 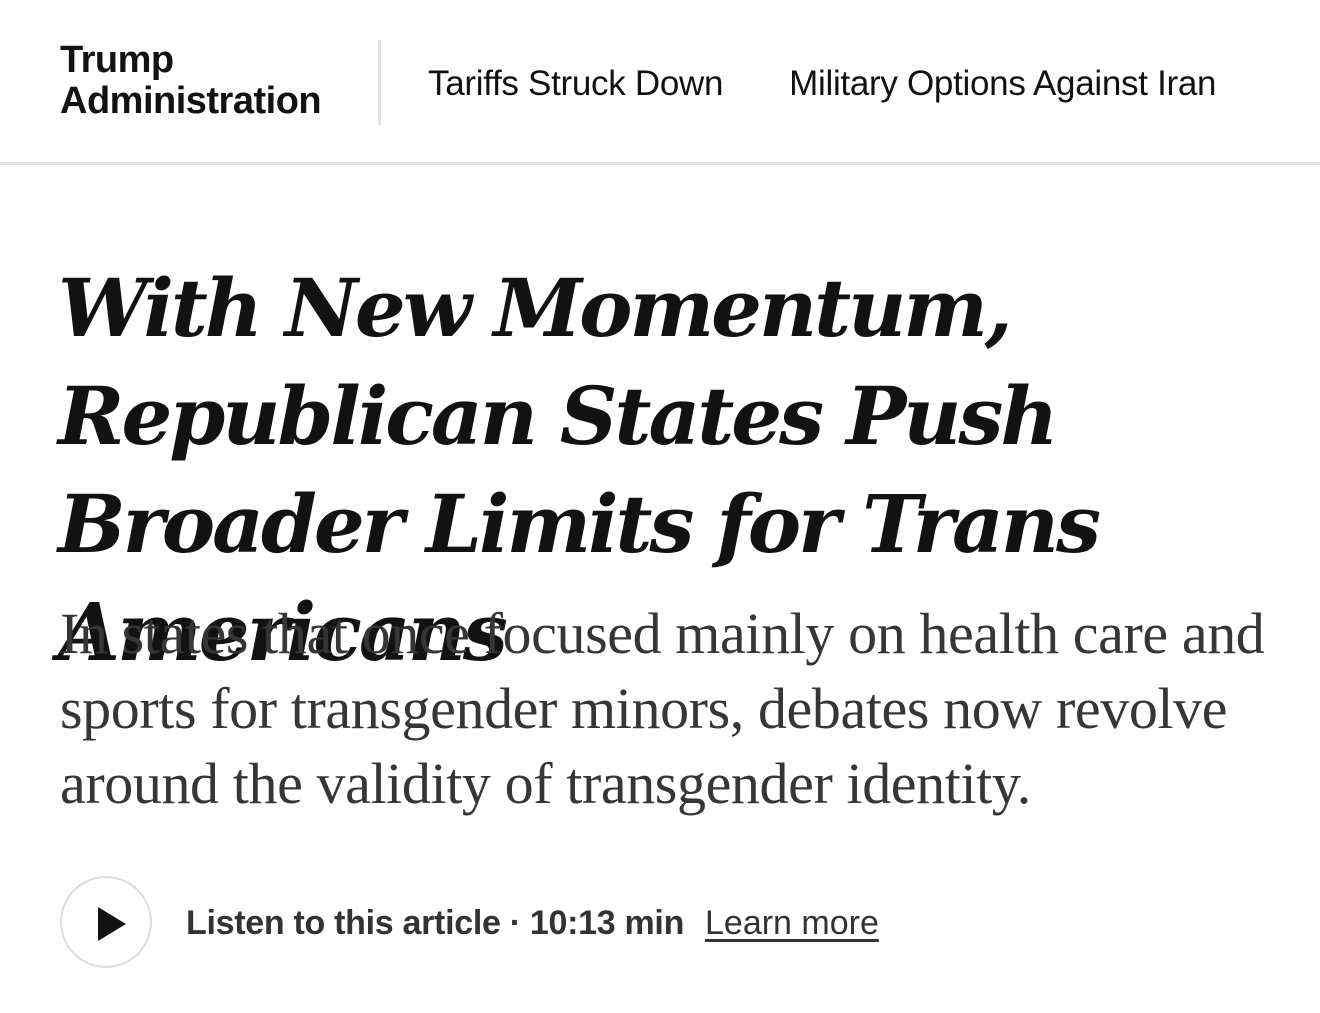 What do you see at coordinates (117, 60) in the screenshot?
I see `section-title-line1: Trump` at bounding box center [117, 60].